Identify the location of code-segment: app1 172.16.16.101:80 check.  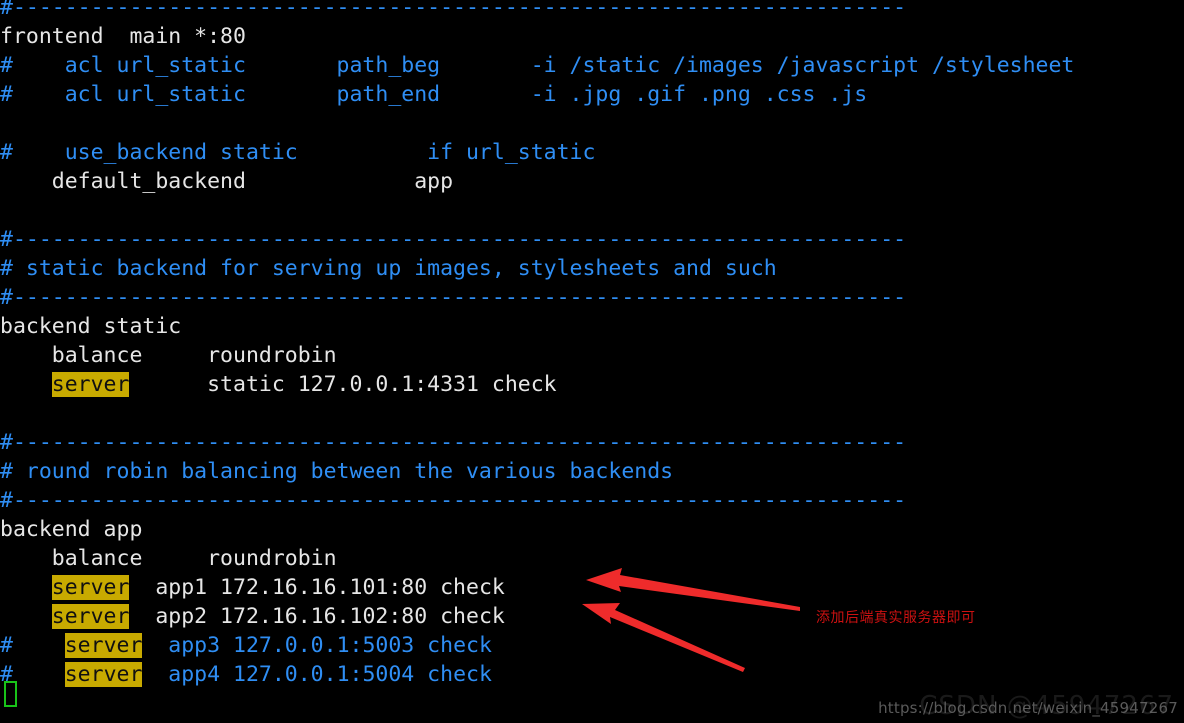
(317, 587).